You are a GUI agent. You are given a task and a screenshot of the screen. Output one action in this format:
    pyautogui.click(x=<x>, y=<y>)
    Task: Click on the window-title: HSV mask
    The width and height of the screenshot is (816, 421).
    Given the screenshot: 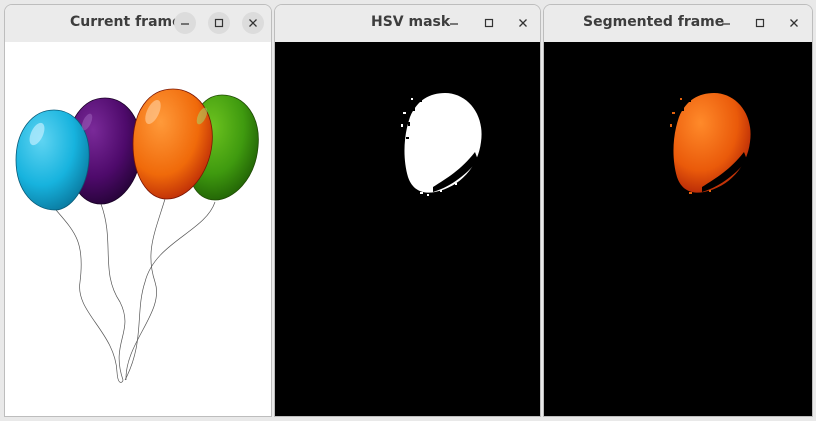 What is the action you would take?
    pyautogui.click(x=411, y=22)
    